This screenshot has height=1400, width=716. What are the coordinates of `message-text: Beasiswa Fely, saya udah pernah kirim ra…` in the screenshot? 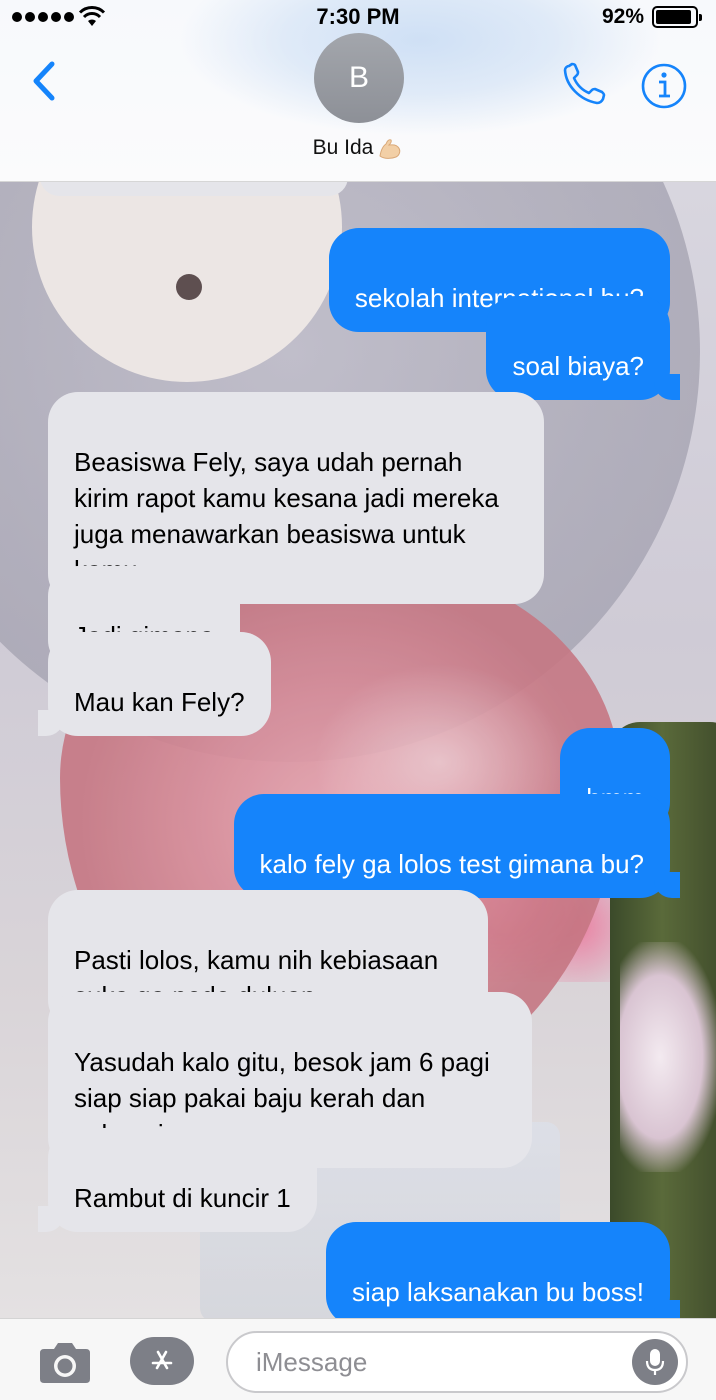 It's located at (286, 516).